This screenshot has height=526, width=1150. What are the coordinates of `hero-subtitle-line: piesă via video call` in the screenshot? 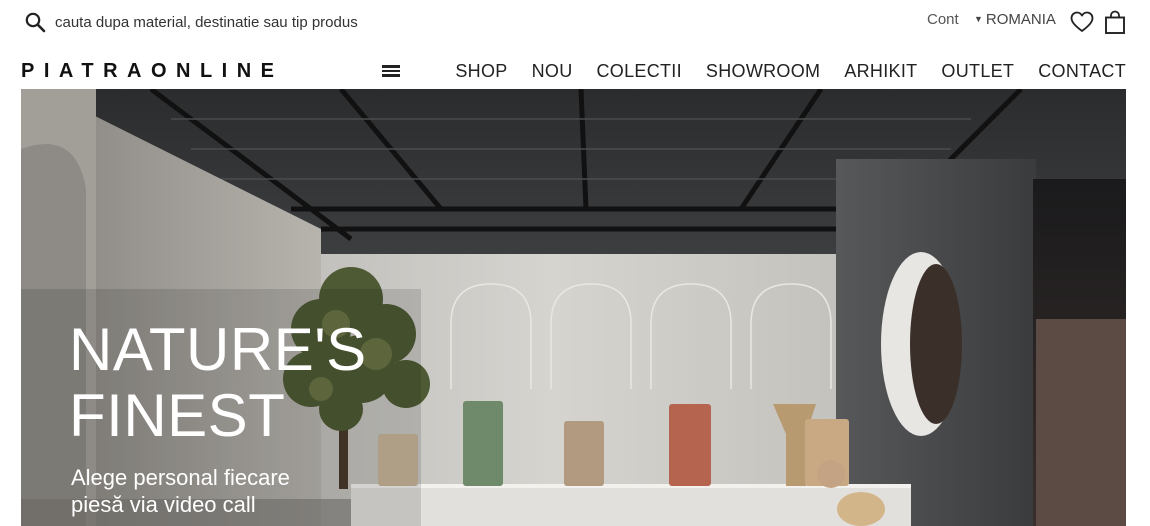 It's located at (163, 504).